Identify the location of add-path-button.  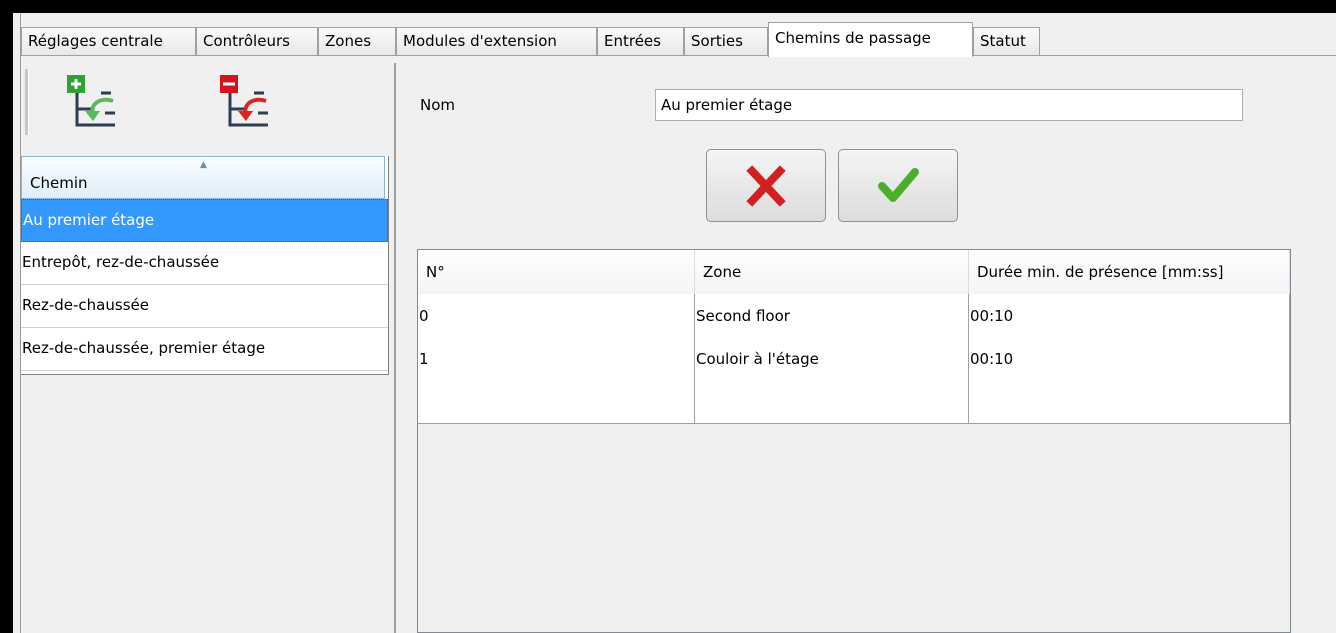
(92, 102).